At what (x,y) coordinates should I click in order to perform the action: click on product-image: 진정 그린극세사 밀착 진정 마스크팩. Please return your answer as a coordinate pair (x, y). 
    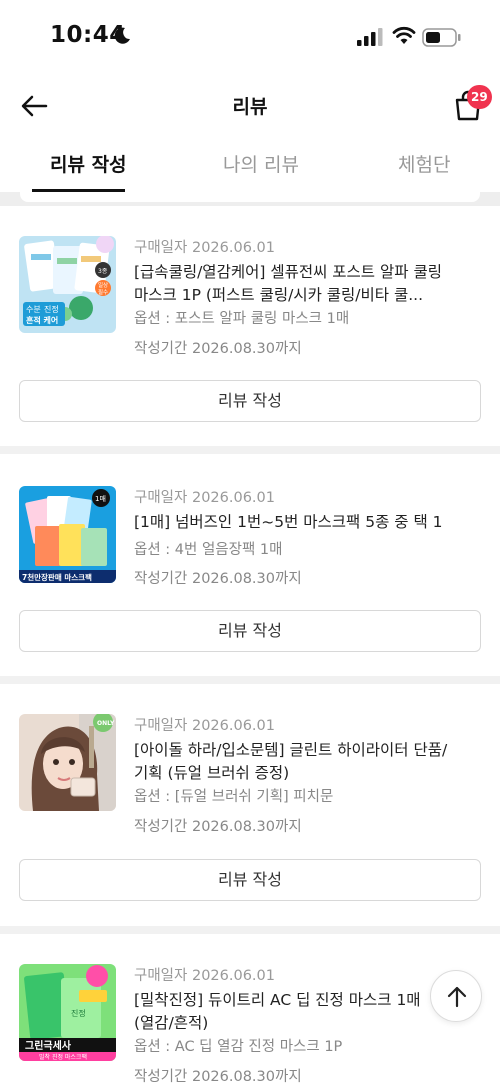
    Looking at the image, I should click on (67, 1012).